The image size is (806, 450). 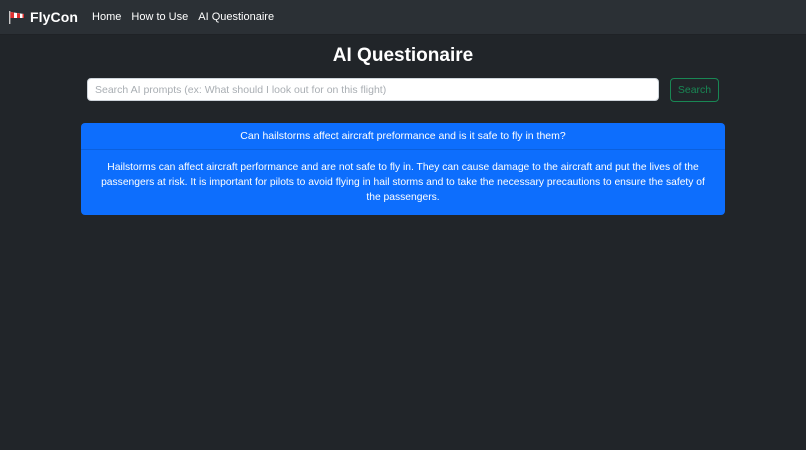 What do you see at coordinates (403, 55) in the screenshot?
I see `page-title: AI Questionaire` at bounding box center [403, 55].